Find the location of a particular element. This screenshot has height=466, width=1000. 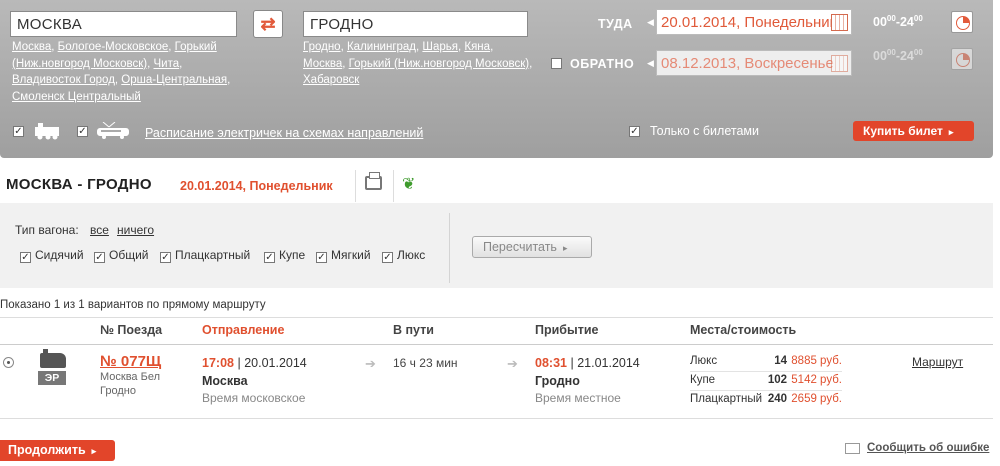

select-all-link: все is located at coordinates (99, 230).